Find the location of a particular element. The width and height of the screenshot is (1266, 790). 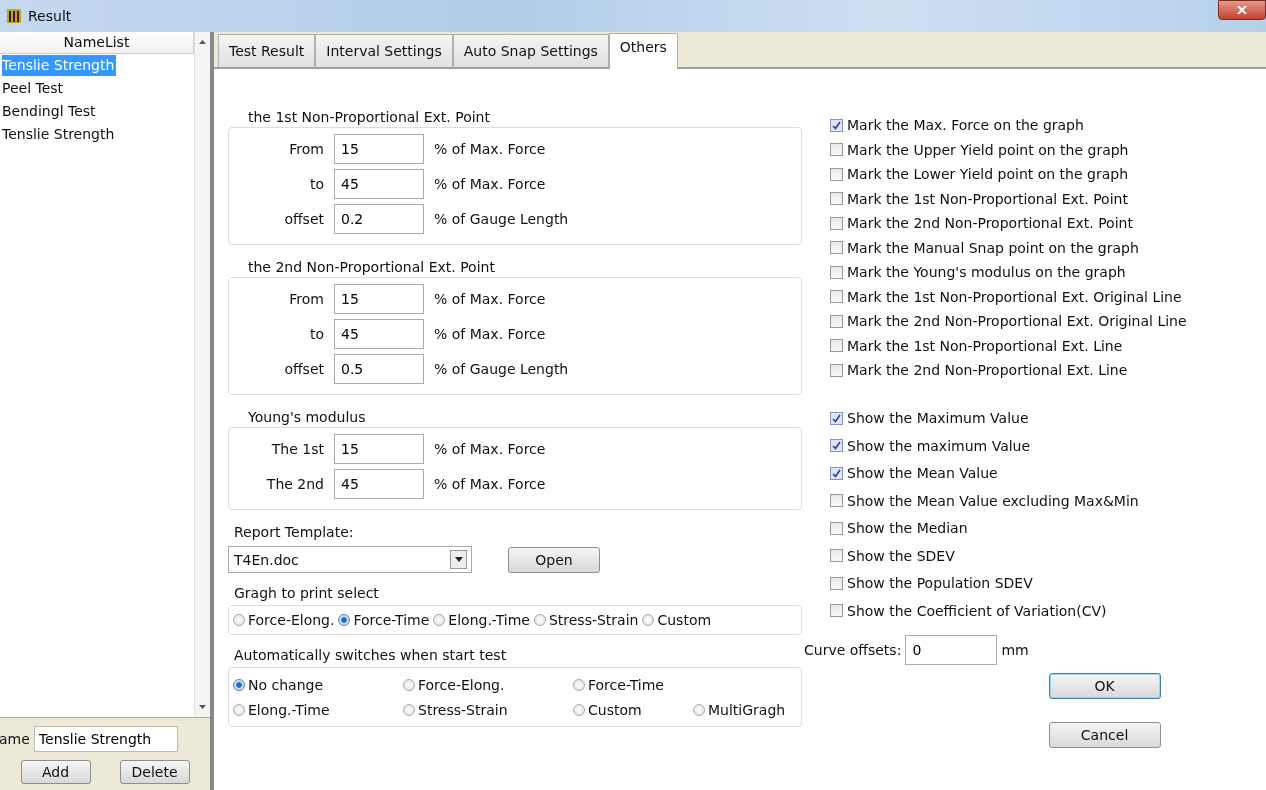

scroll-down-icon is located at coordinates (202, 707).